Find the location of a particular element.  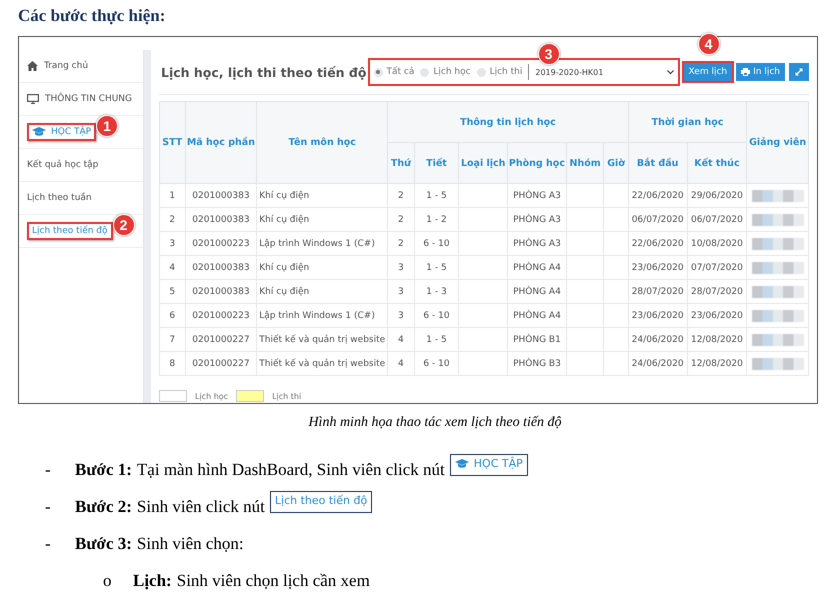

expand-icon is located at coordinates (799, 72).